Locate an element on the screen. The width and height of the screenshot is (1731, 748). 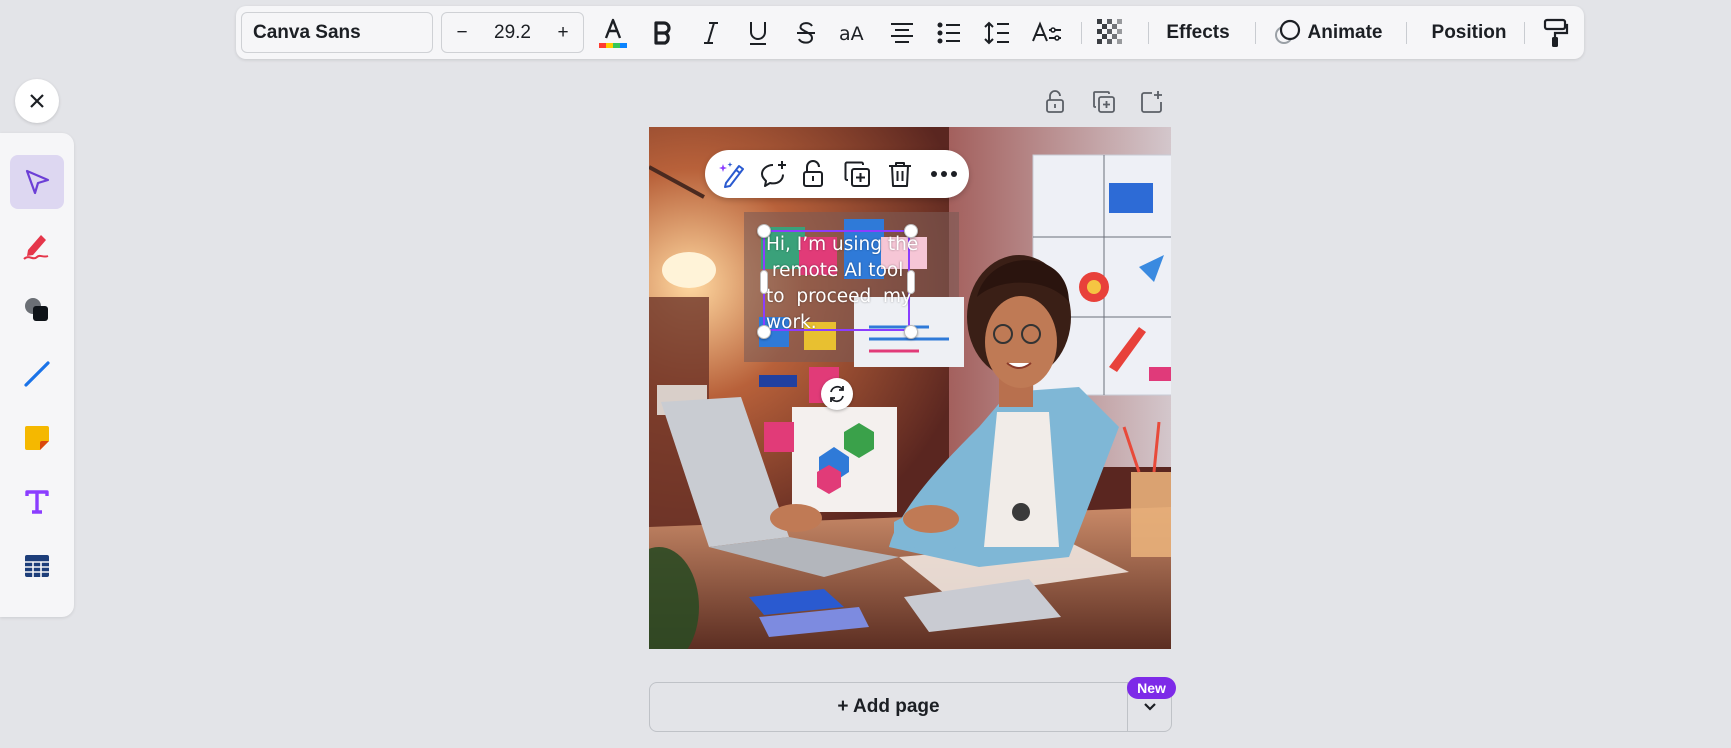
text-style-icon is located at coordinates (1046, 30).